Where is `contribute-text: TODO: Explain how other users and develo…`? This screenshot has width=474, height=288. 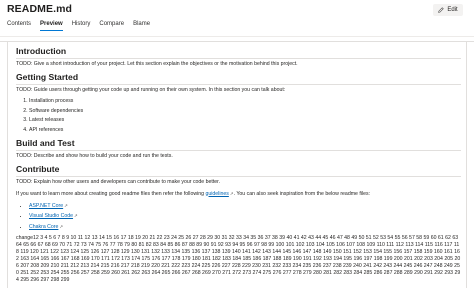 contribute-text: TODO: Explain how other users and develo… is located at coordinates (118, 181).